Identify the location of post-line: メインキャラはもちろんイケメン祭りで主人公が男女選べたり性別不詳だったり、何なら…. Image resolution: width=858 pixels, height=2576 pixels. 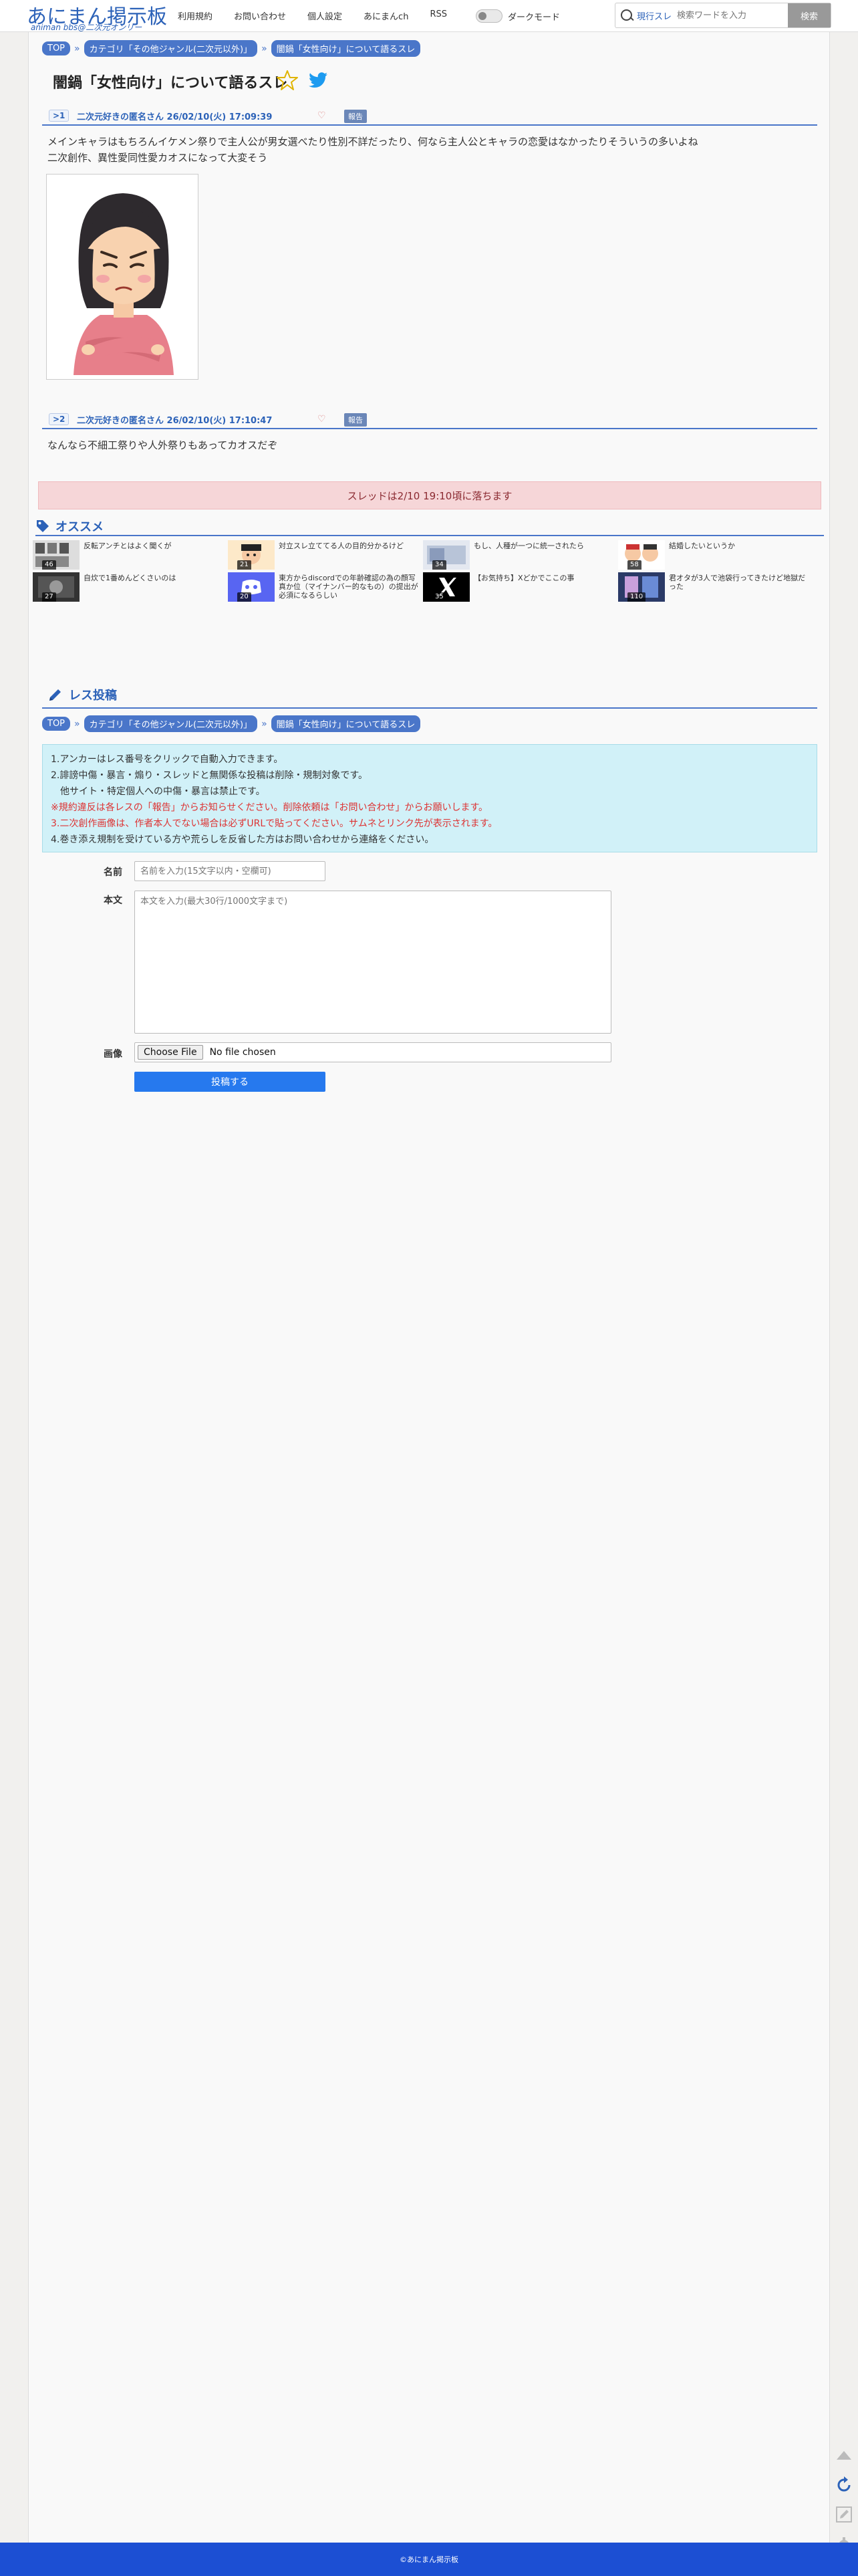
(372, 142).